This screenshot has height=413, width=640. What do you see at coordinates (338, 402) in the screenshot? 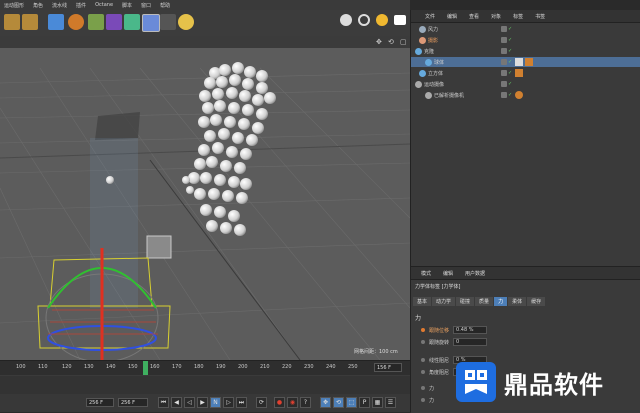
I see `key-rotate-icon: ⟲` at bounding box center [338, 402].